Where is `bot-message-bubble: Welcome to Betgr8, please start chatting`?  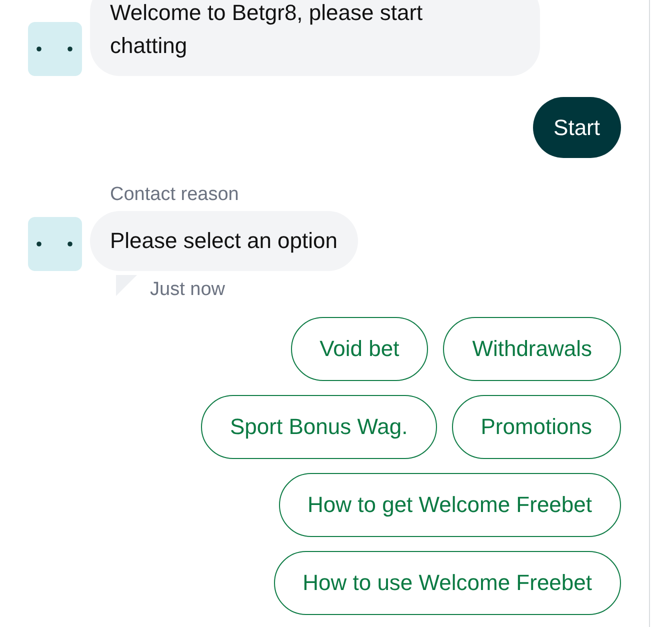 bot-message-bubble: Welcome to Betgr8, please start chatting is located at coordinates (315, 38).